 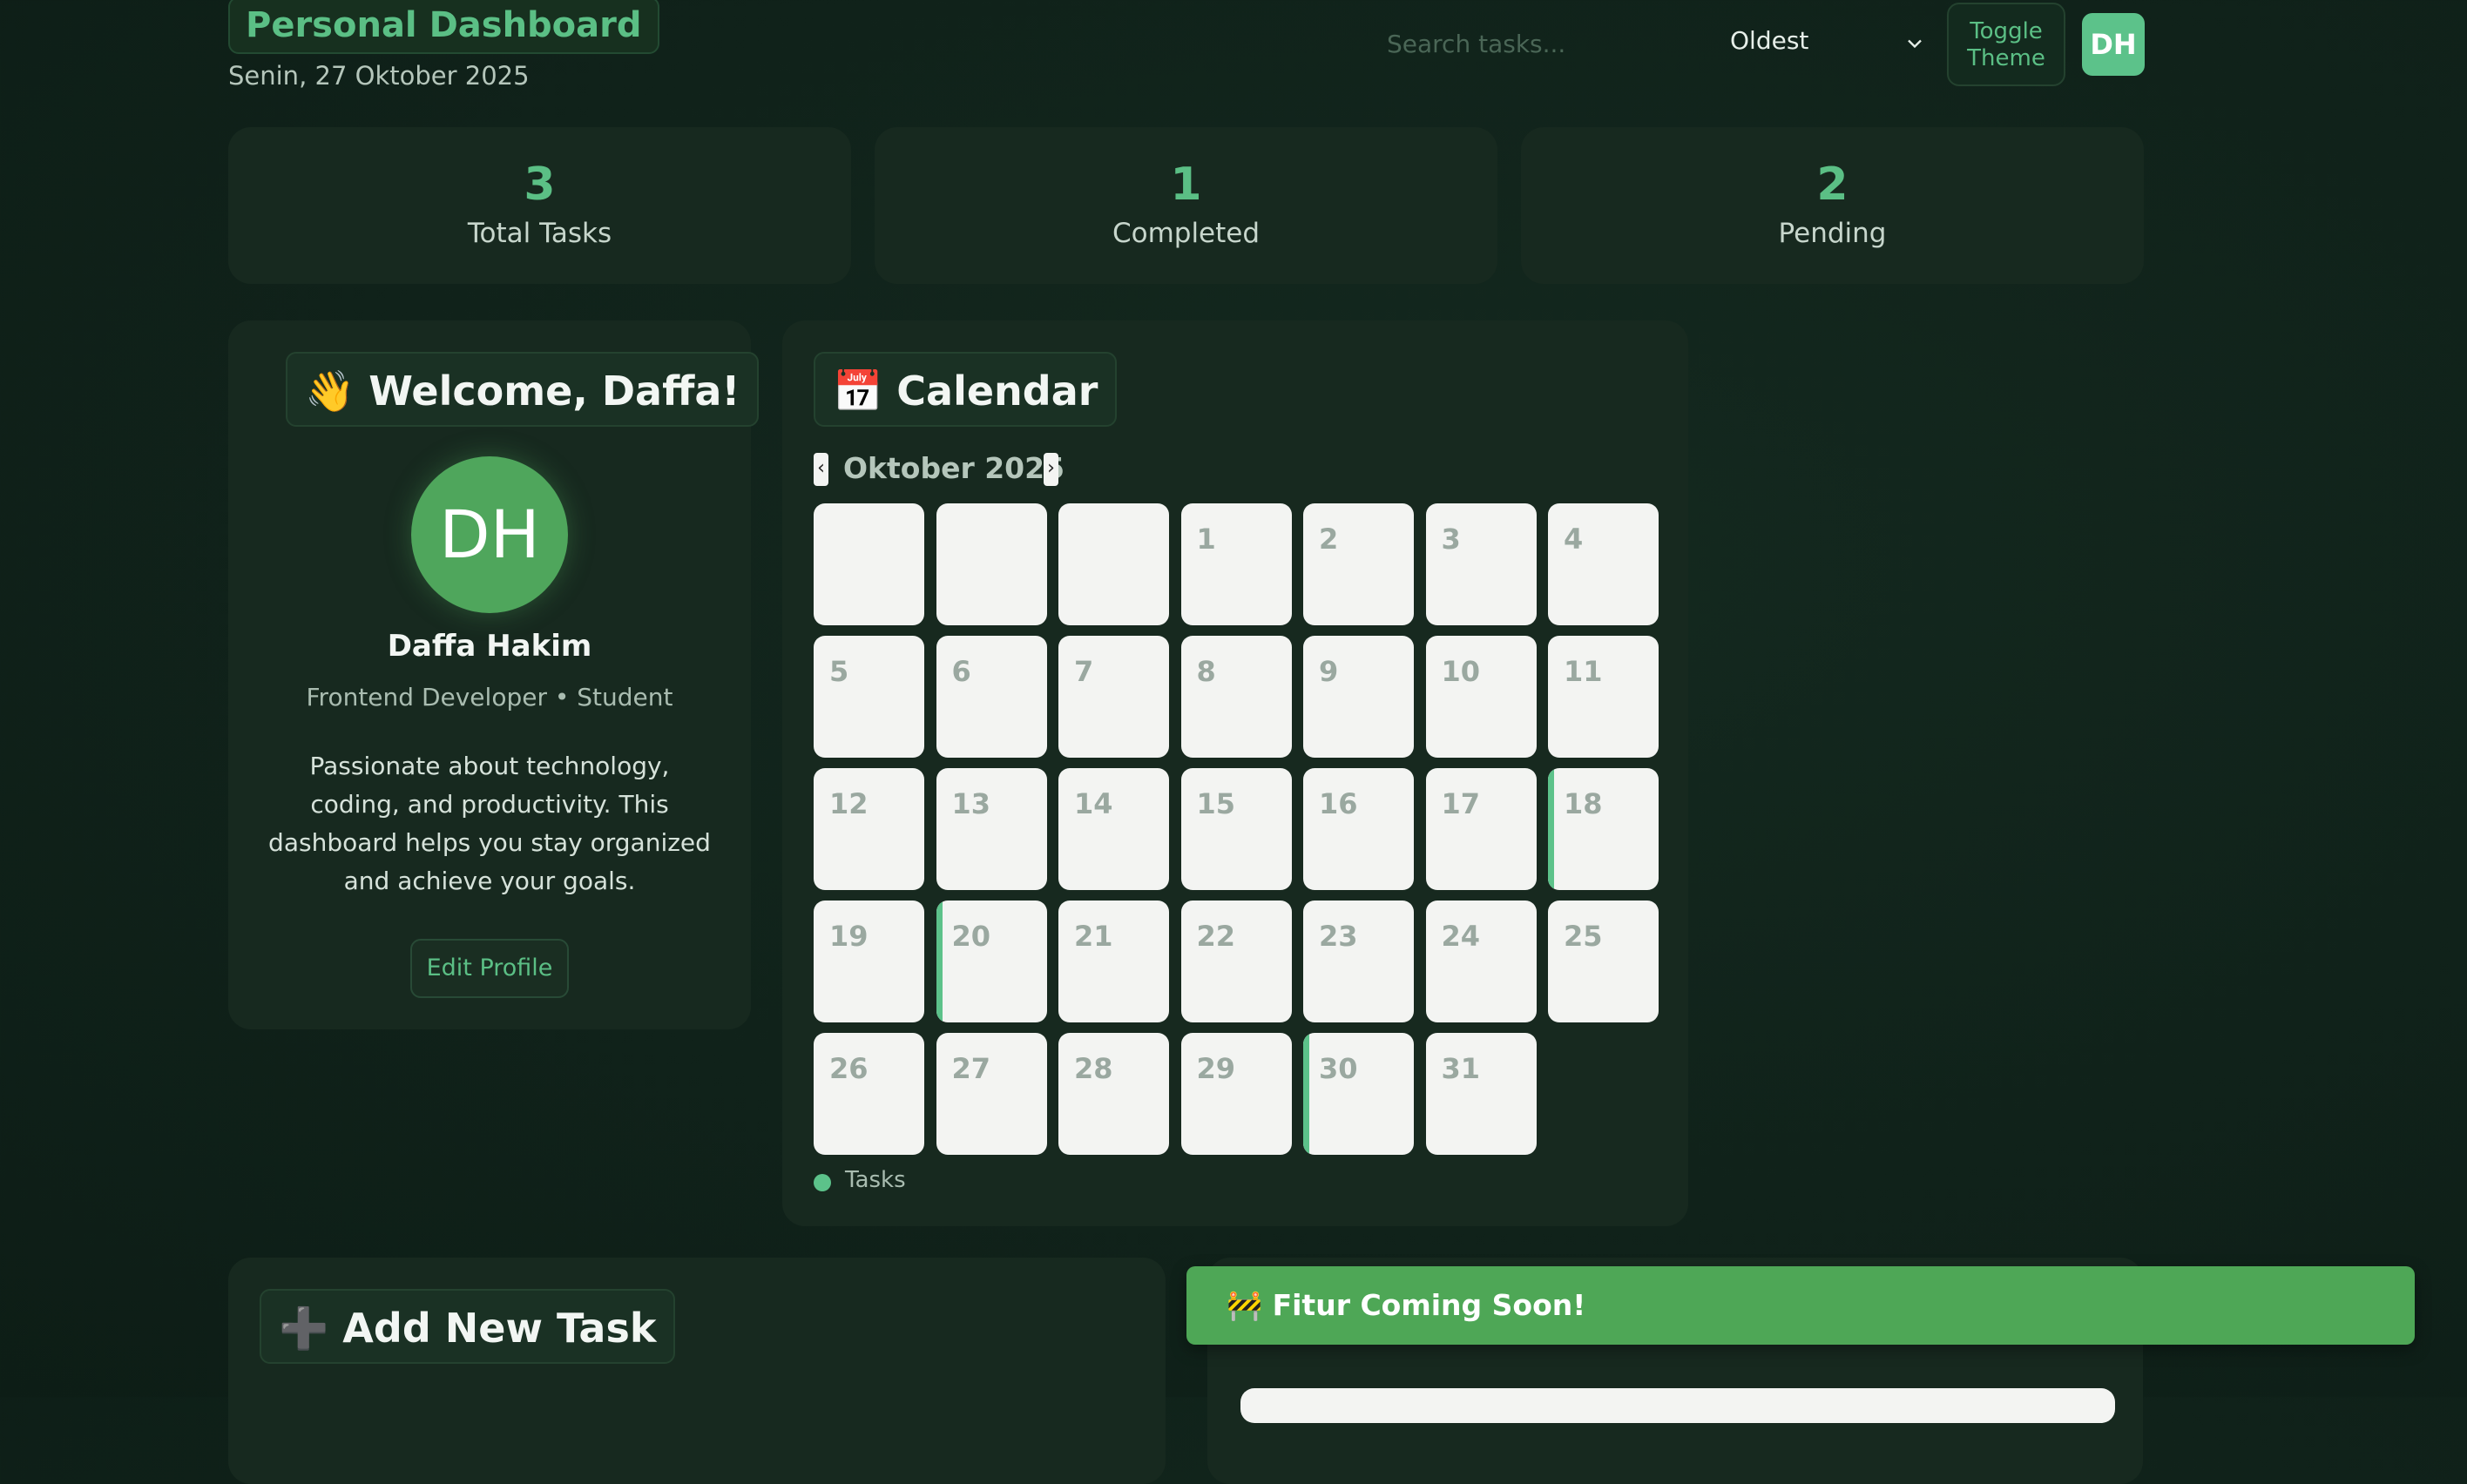 I want to click on task-input-bar, so click(x=1677, y=1405).